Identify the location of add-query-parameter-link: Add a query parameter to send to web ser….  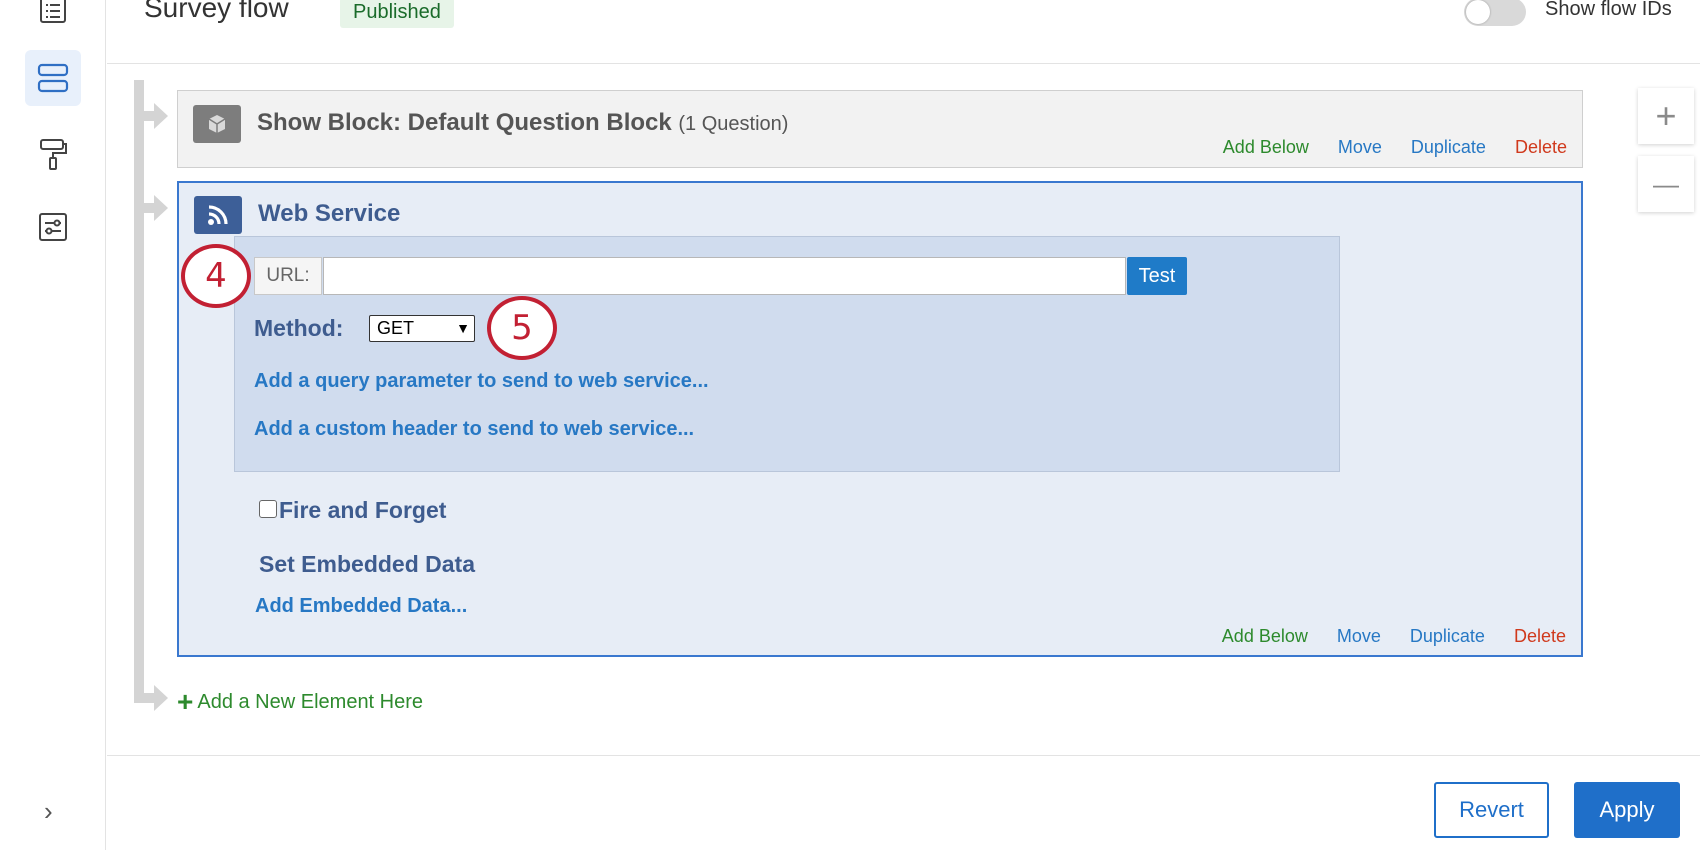
(481, 381).